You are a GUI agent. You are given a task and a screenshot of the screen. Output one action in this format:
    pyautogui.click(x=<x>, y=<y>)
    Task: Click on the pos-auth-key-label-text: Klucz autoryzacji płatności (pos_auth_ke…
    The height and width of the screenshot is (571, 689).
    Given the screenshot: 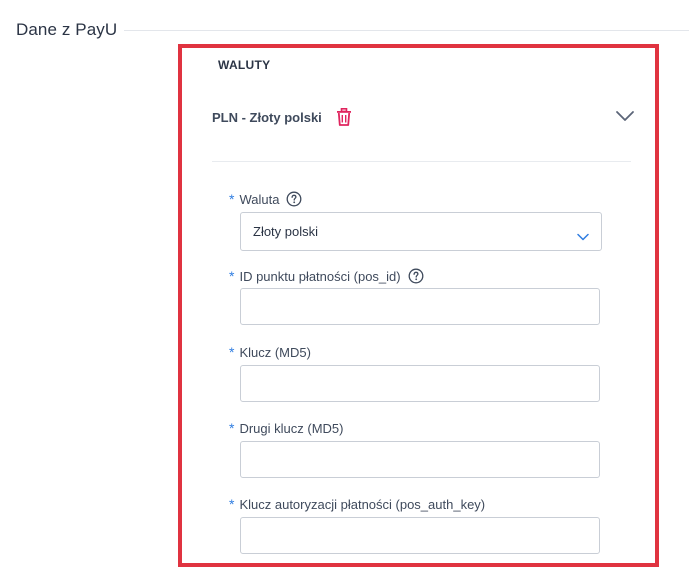 What is the action you would take?
    pyautogui.click(x=362, y=504)
    